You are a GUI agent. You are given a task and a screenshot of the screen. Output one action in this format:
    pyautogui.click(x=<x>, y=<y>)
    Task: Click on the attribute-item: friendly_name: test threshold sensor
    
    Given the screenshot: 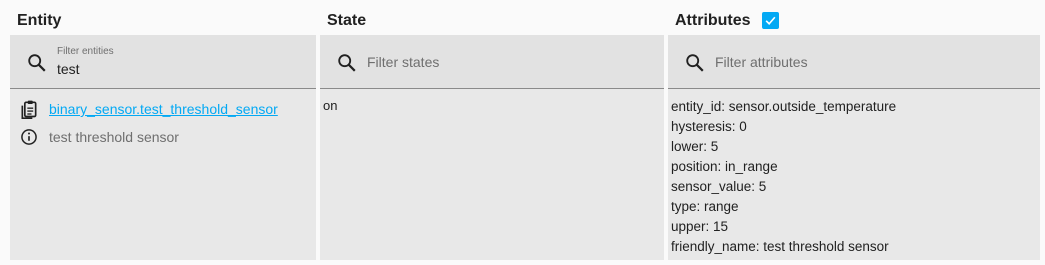 What is the action you would take?
    pyautogui.click(x=780, y=246)
    